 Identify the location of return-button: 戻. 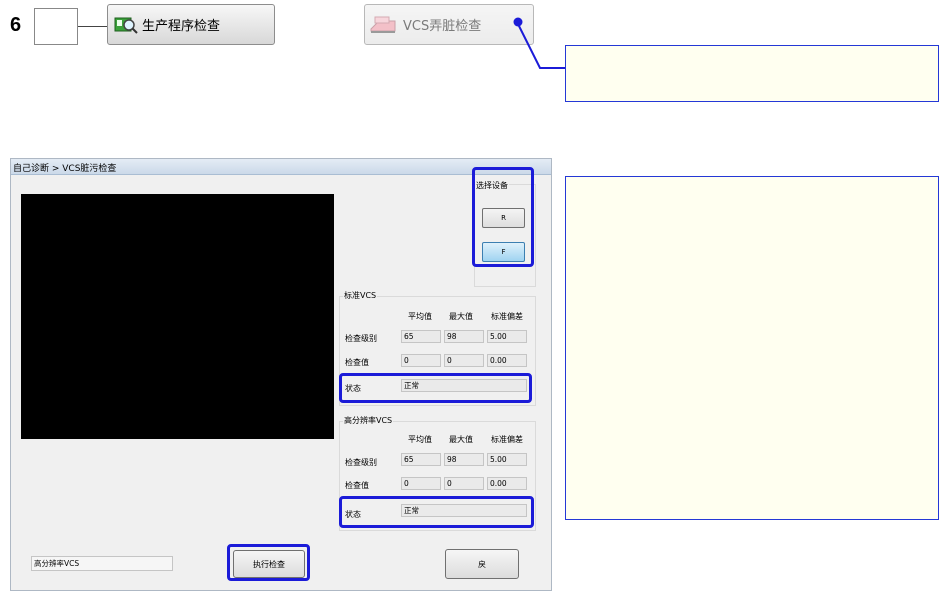
(482, 564).